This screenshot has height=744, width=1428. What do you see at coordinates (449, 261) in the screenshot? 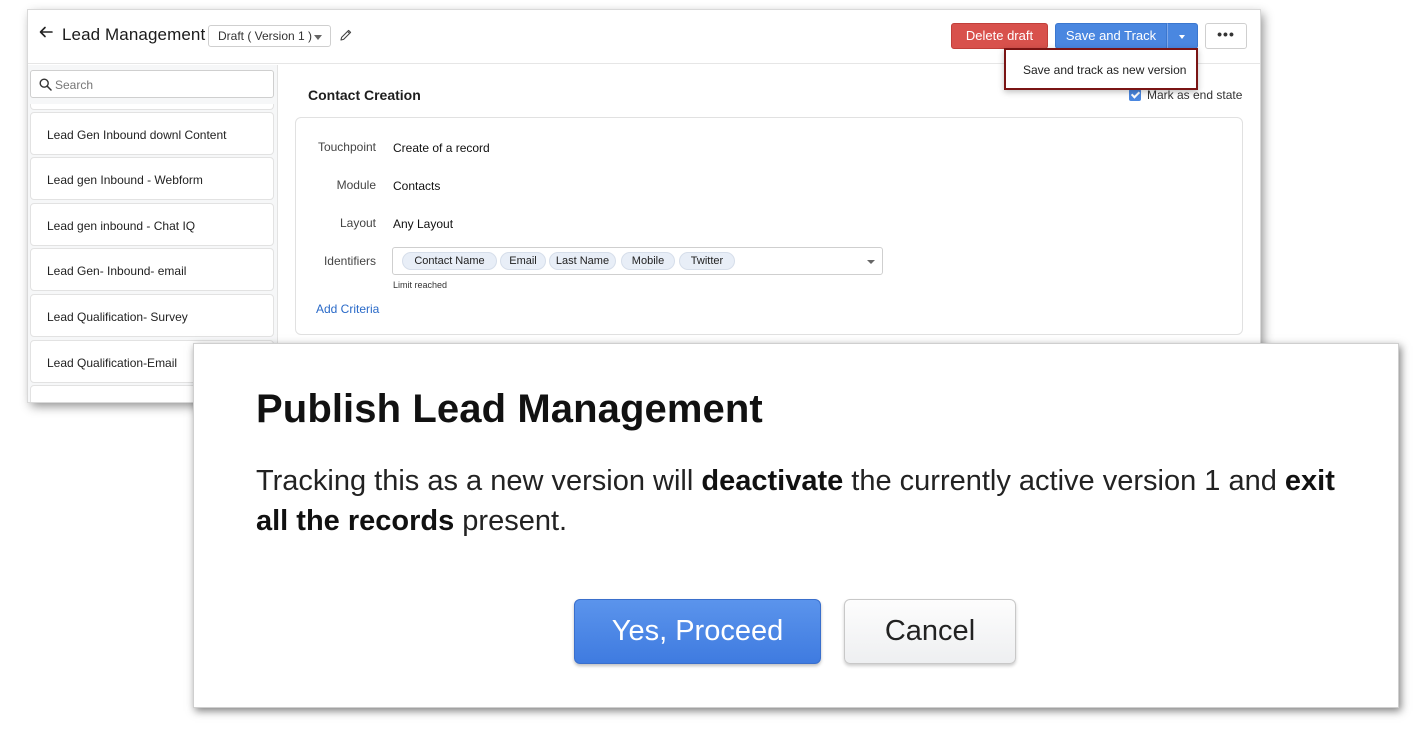
I see `identifier-tag: Contact Name` at bounding box center [449, 261].